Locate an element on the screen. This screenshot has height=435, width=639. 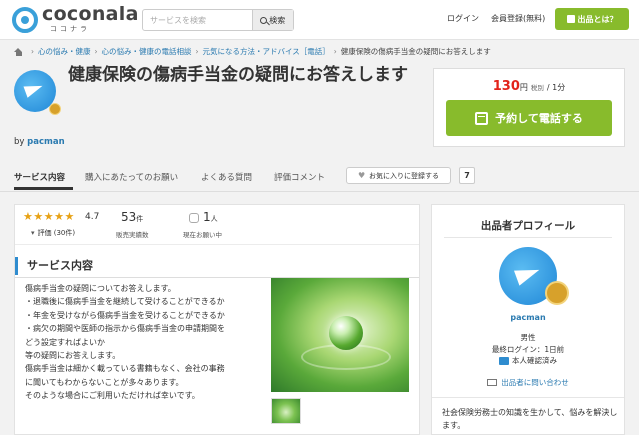
seller-byline: by pacman is located at coordinates (39, 142).